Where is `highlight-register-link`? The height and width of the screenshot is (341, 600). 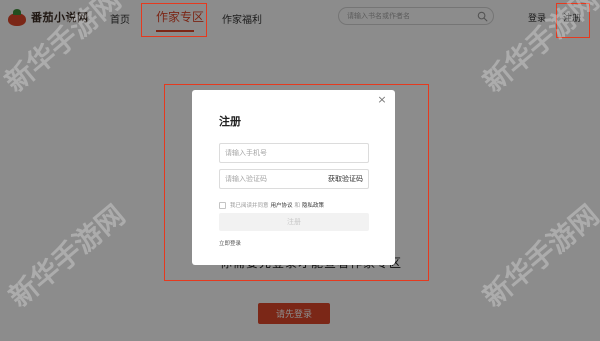 highlight-register-link is located at coordinates (573, 20).